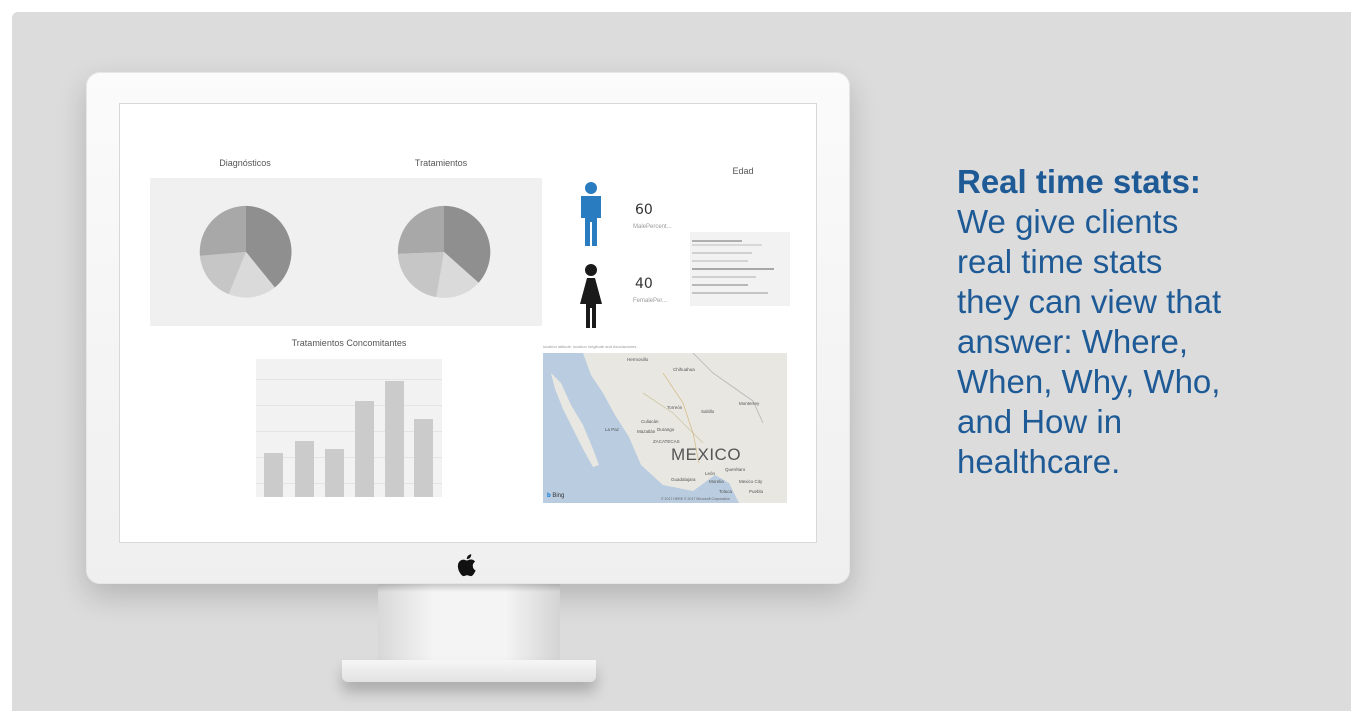 This screenshot has height=711, width=1351. What do you see at coordinates (675, 407) in the screenshot?
I see `map-city-label: Torreón` at bounding box center [675, 407].